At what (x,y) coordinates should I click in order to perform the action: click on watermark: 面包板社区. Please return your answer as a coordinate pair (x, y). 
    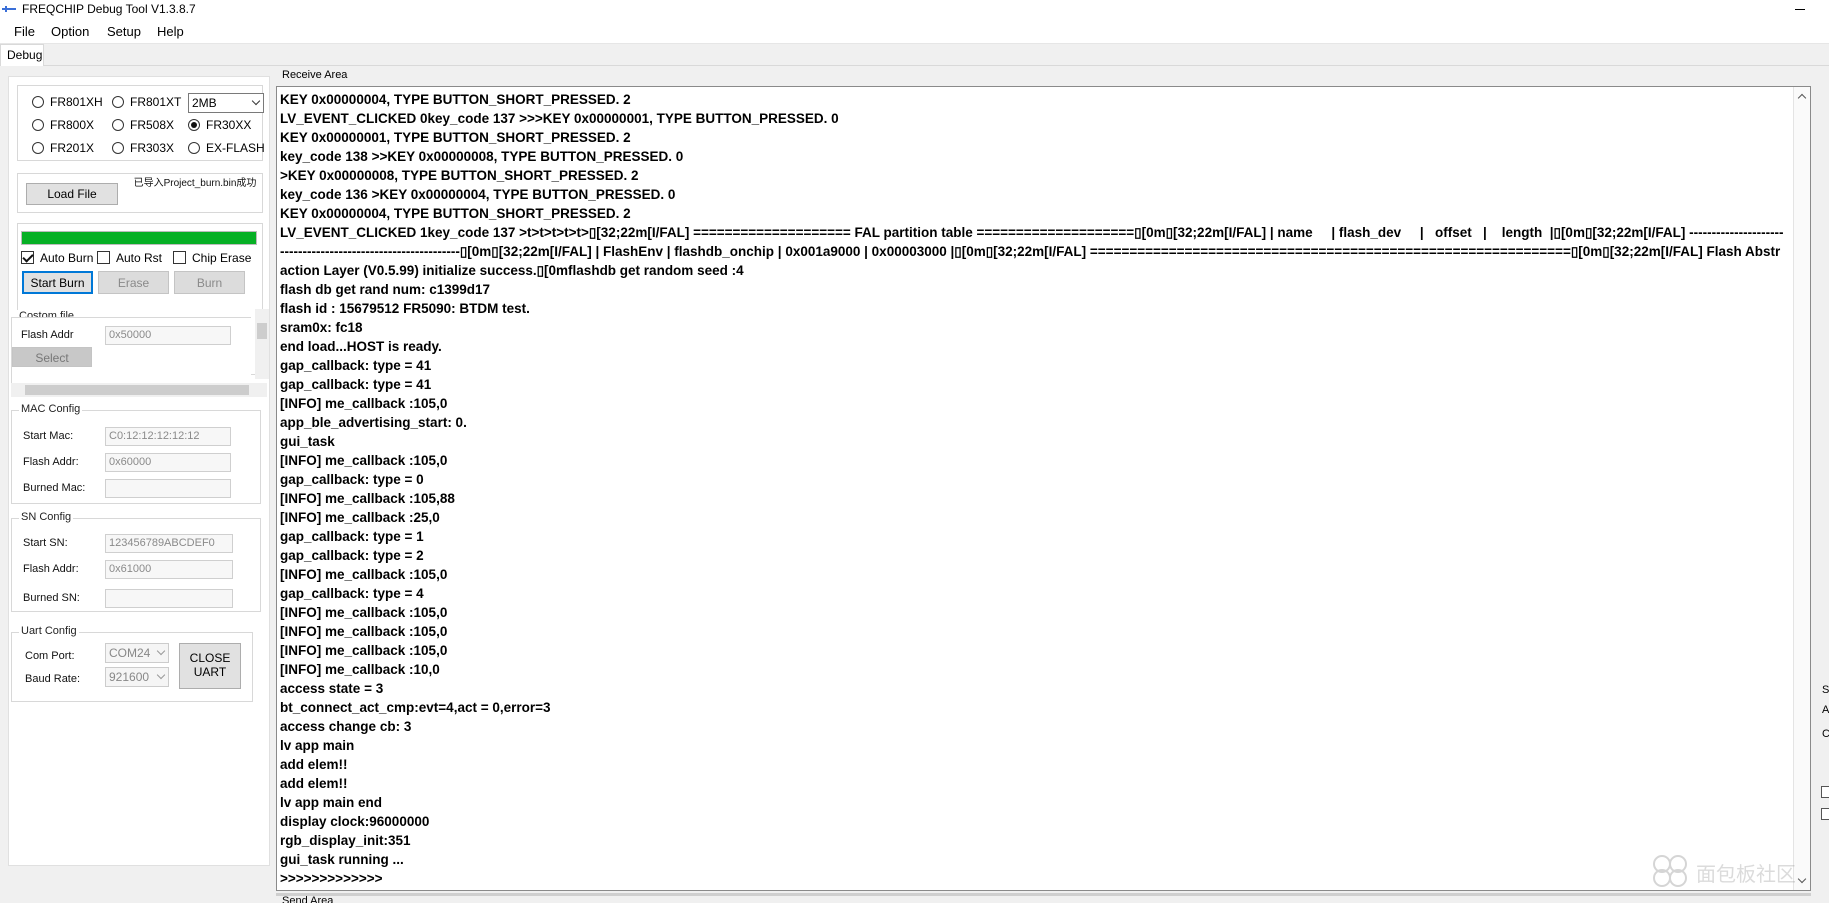
    Looking at the image, I should click on (1725, 870).